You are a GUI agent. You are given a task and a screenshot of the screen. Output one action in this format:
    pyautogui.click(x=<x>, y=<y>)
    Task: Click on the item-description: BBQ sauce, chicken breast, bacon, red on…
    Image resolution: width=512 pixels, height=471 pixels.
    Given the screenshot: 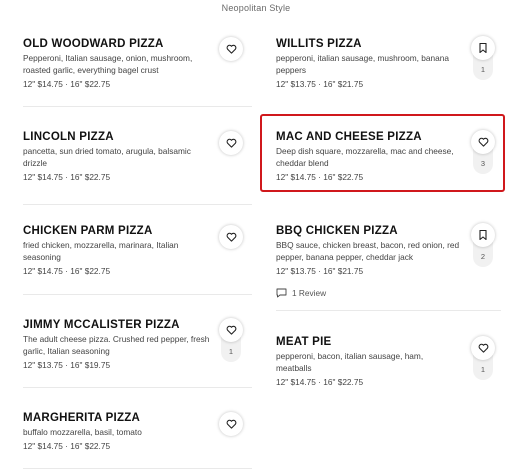 What is the action you would take?
    pyautogui.click(x=368, y=251)
    